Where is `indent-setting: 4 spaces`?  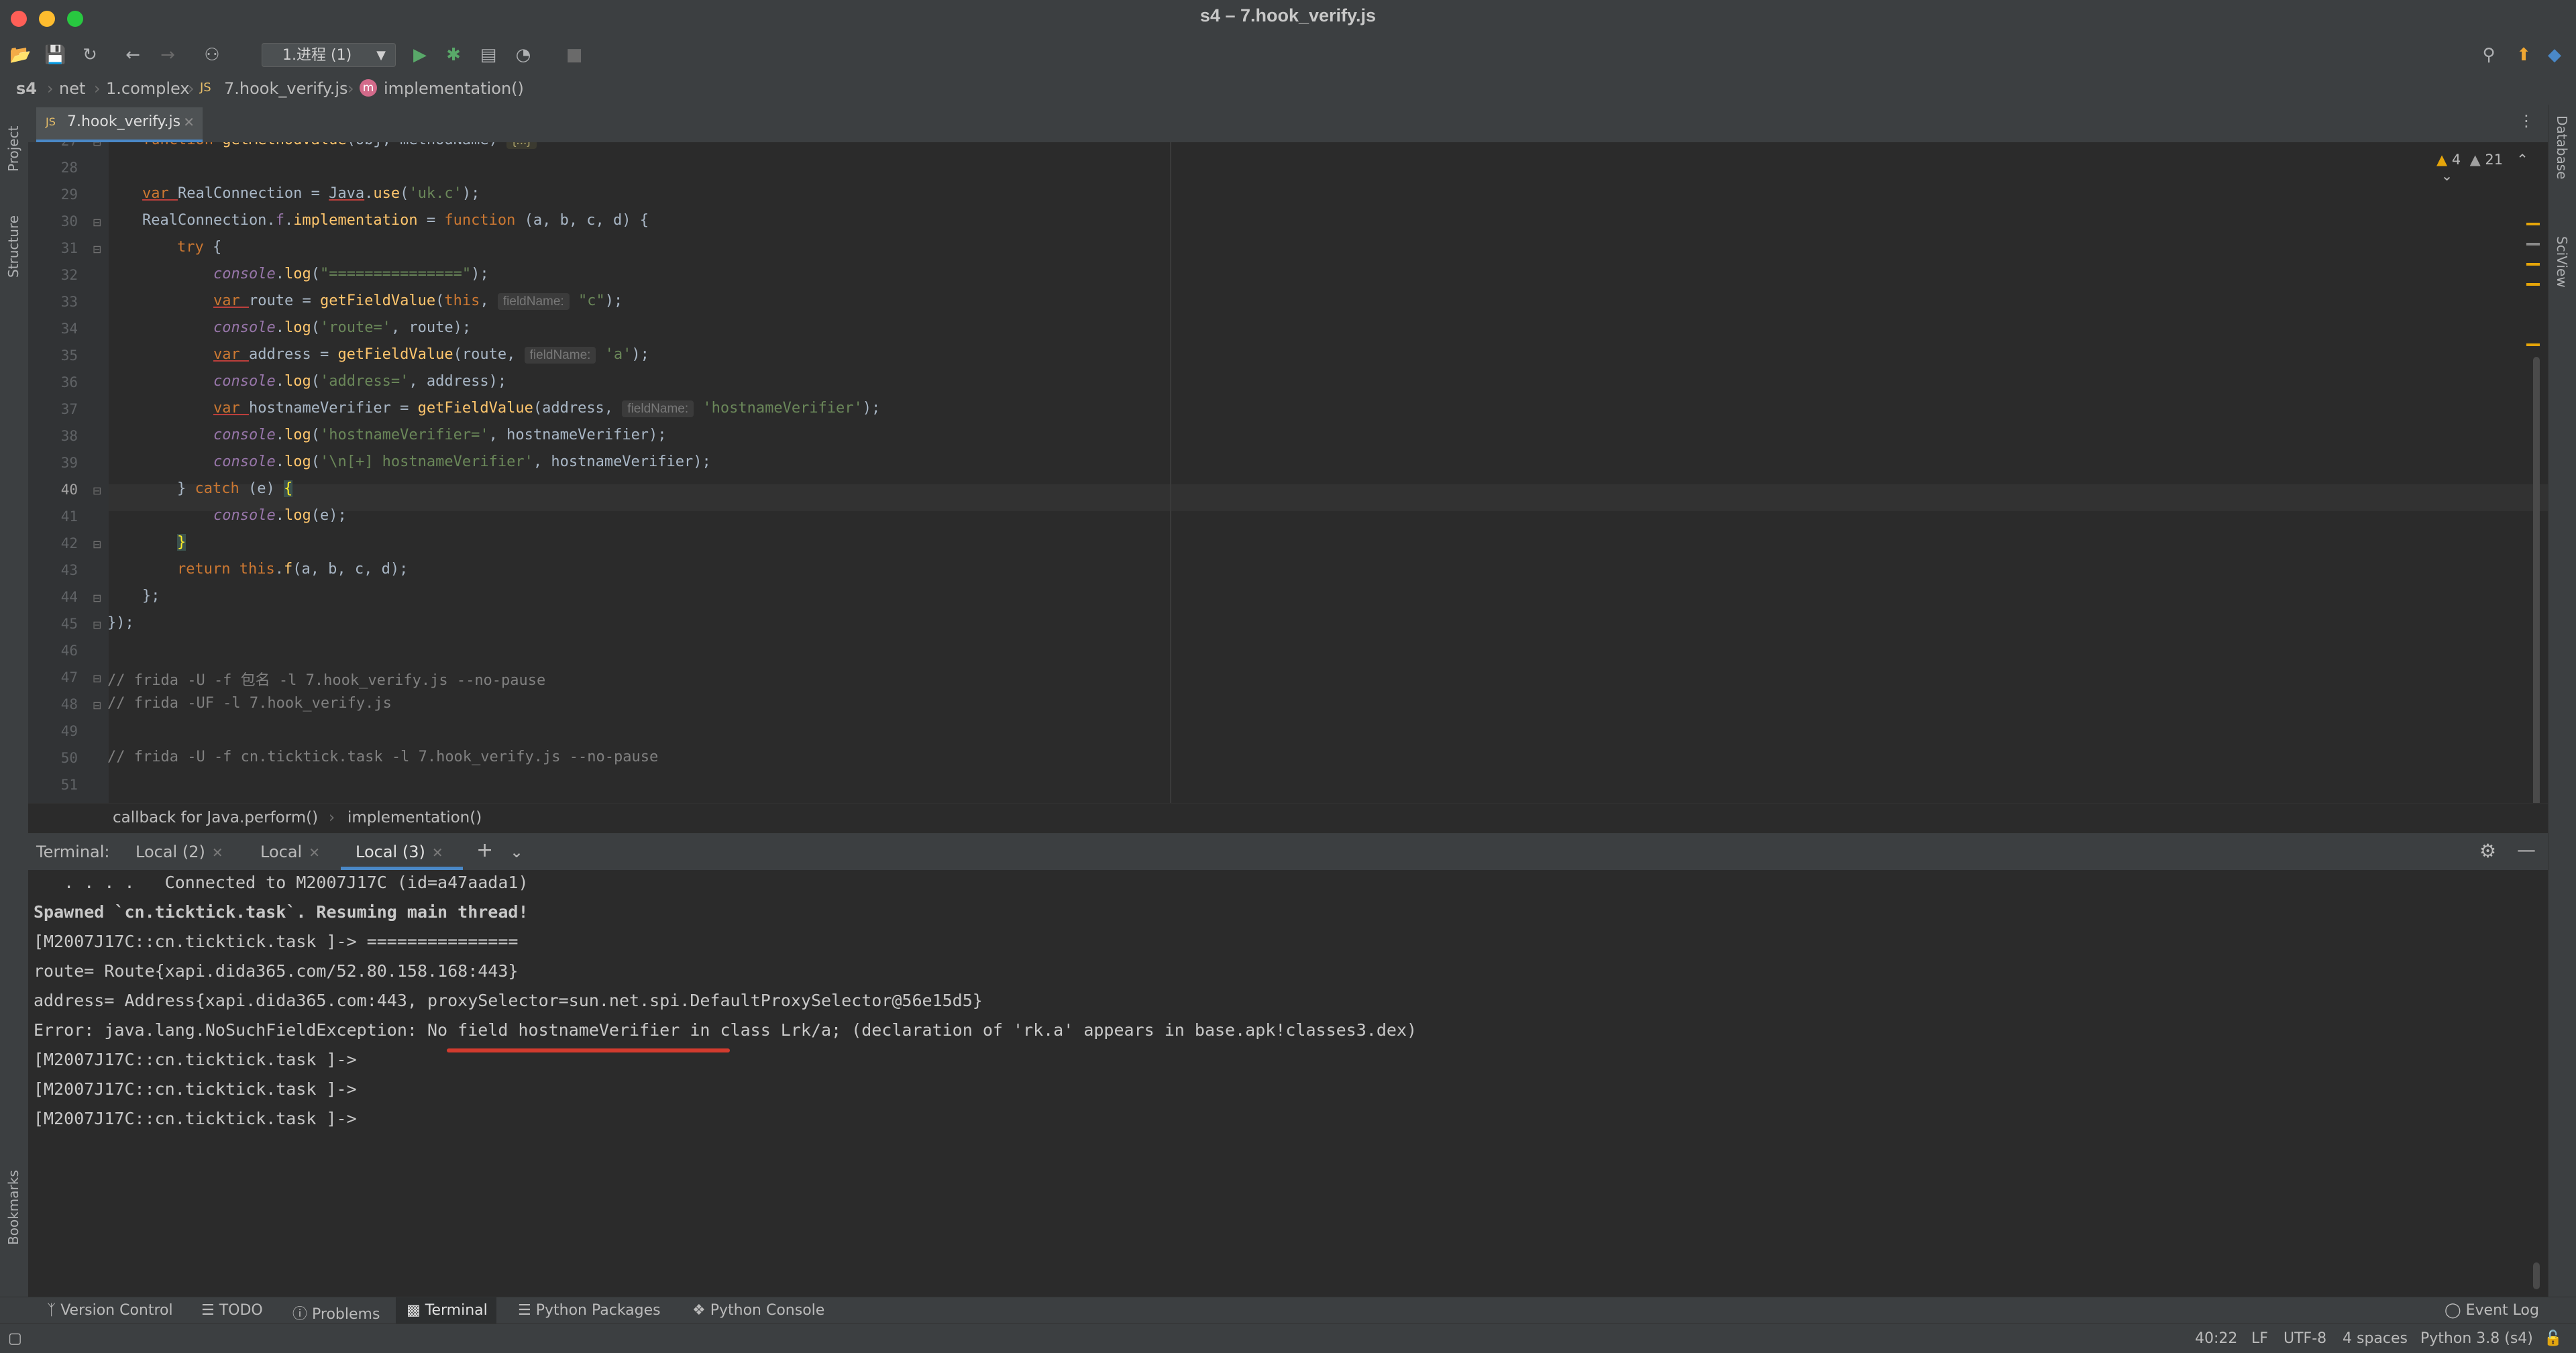
indent-setting: 4 spaces is located at coordinates (2375, 1338).